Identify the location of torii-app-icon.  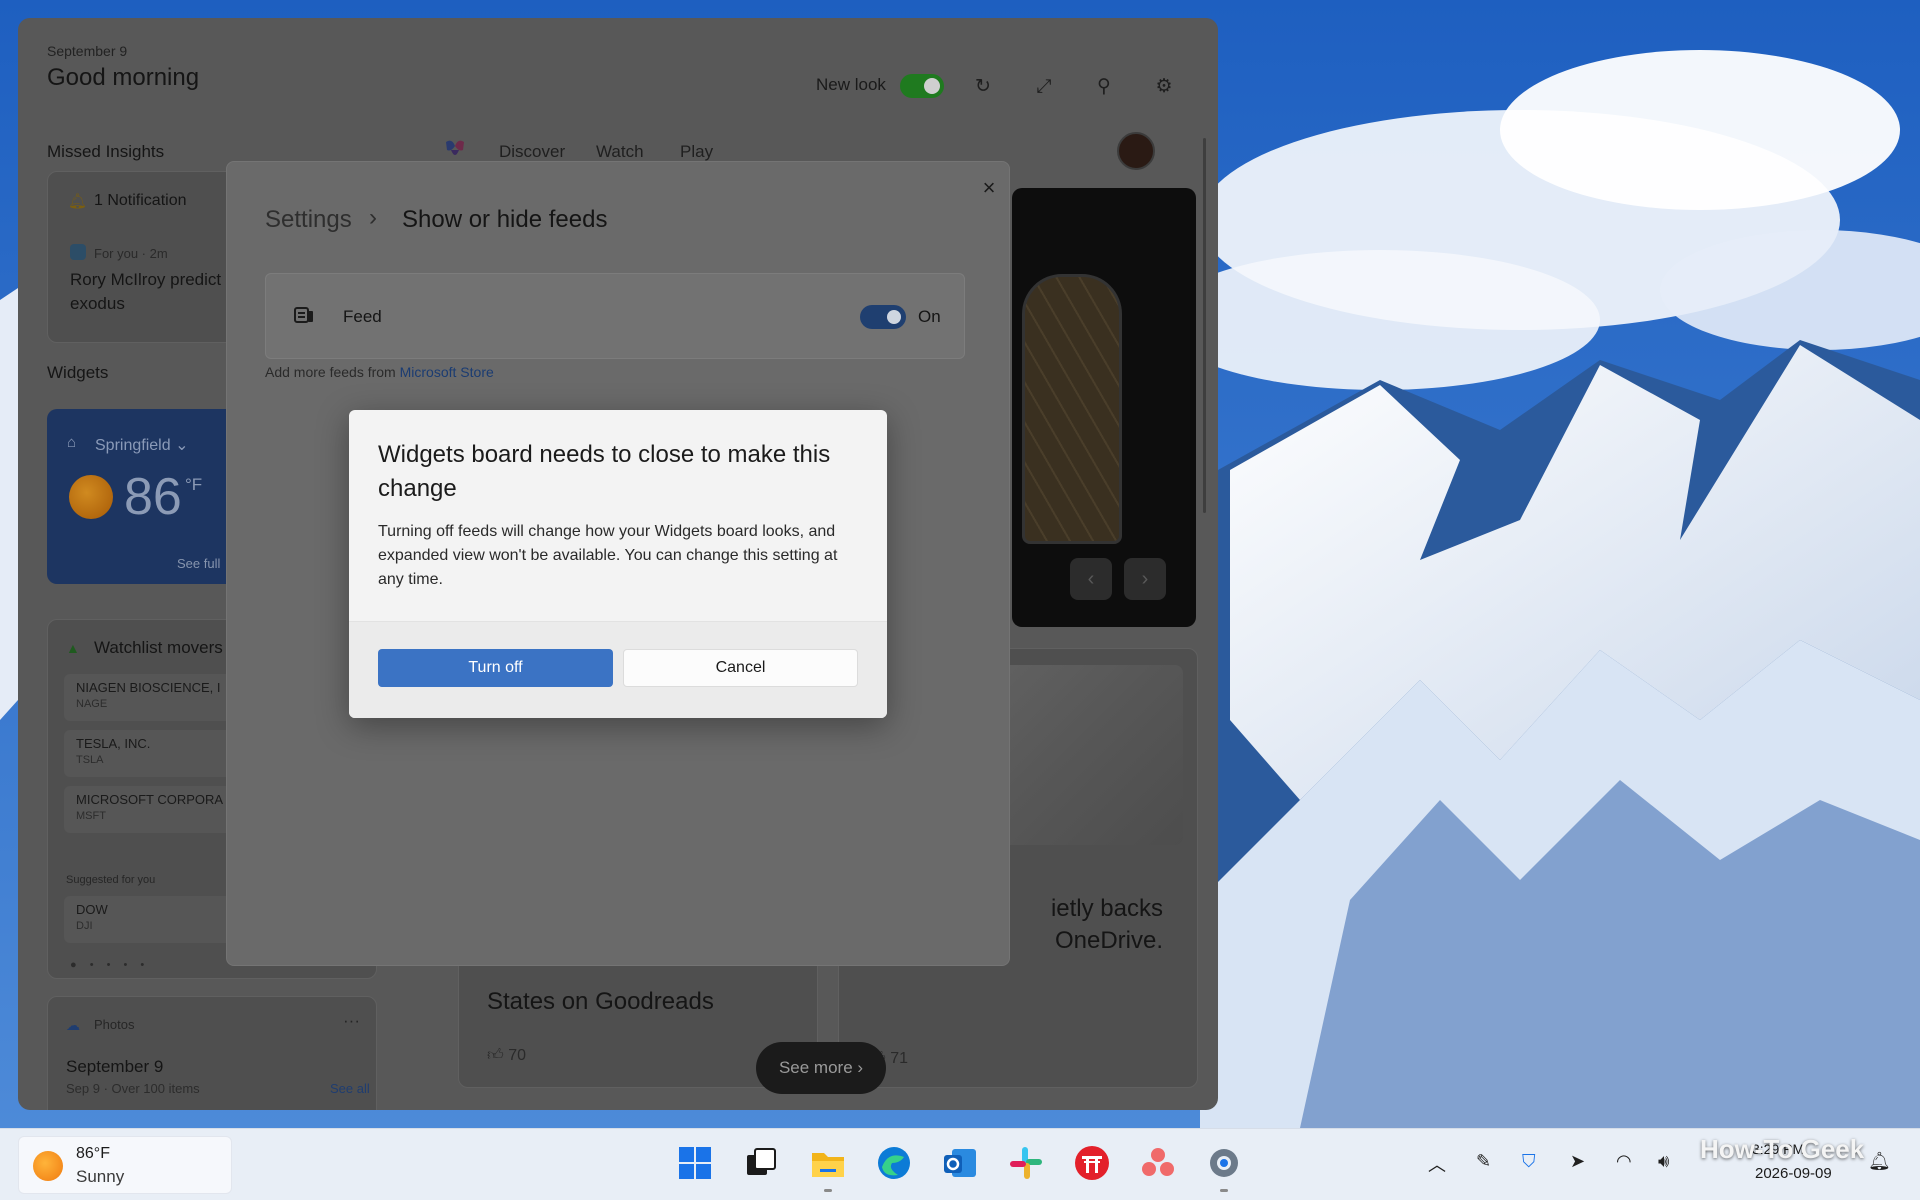
(1092, 1163).